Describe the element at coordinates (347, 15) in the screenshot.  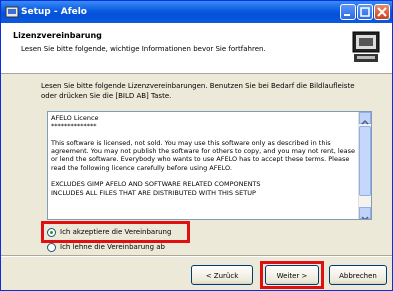
I see `minimize-icon` at that location.